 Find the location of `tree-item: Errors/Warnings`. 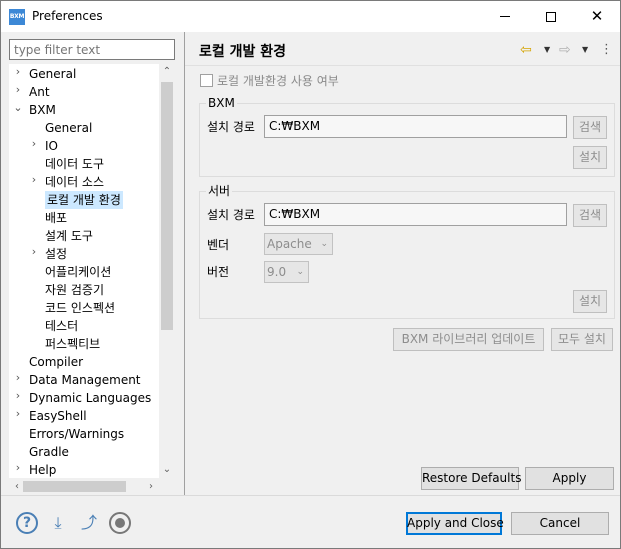

tree-item: Errors/Warnings is located at coordinates (76, 434).